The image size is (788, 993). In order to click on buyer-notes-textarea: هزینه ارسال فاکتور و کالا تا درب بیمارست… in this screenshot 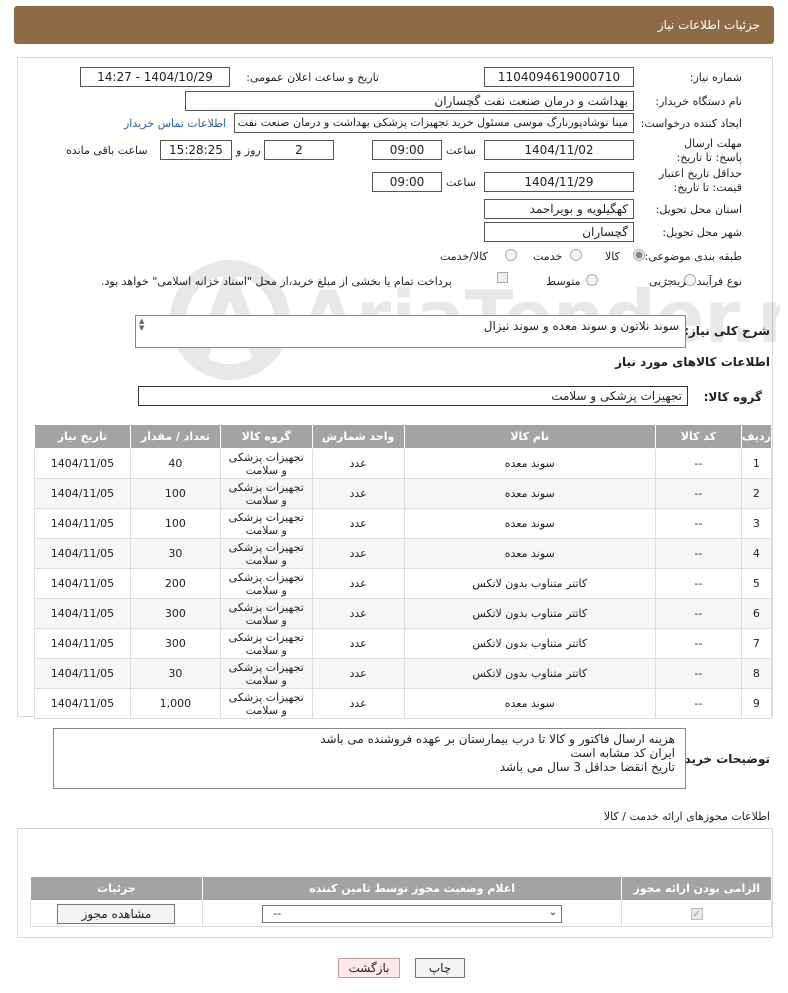, I will do `click(369, 758)`.